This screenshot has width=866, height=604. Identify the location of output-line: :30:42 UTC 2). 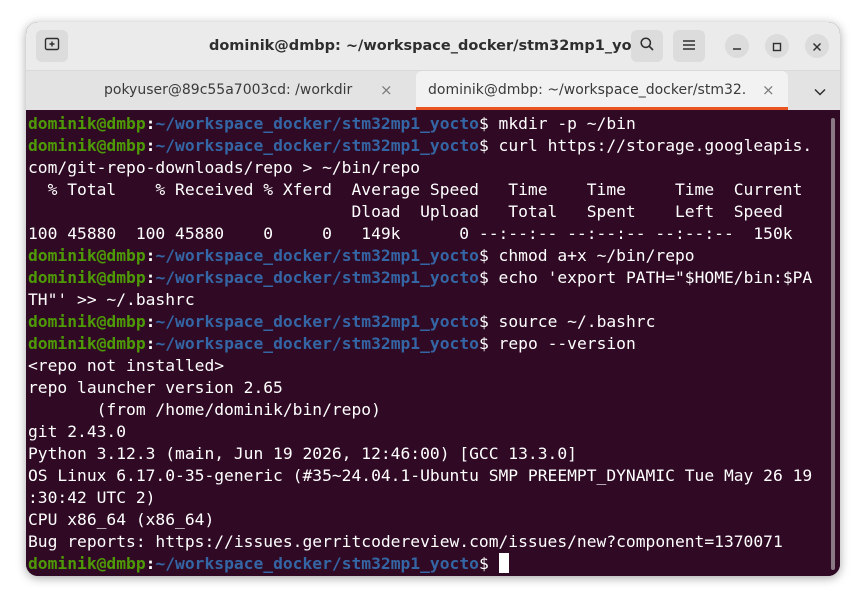
(92, 497).